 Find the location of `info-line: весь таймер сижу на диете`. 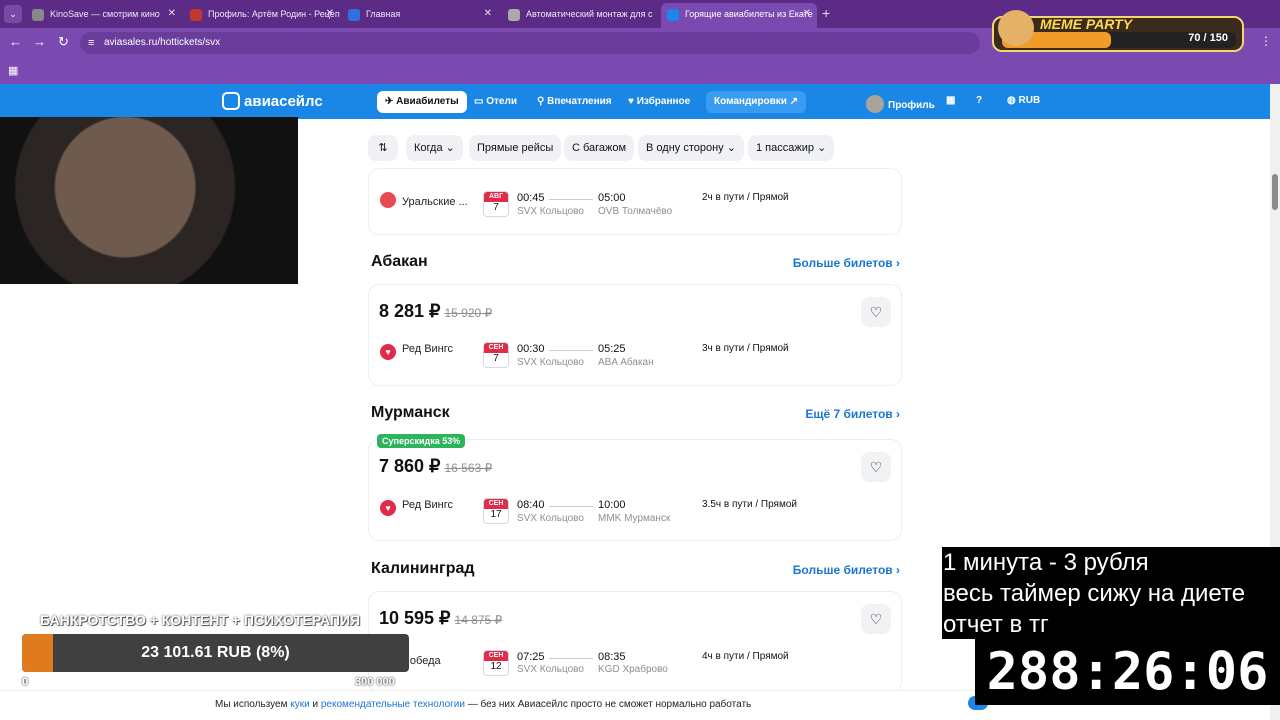

info-line: весь таймер сижу на диете is located at coordinates (1094, 593).